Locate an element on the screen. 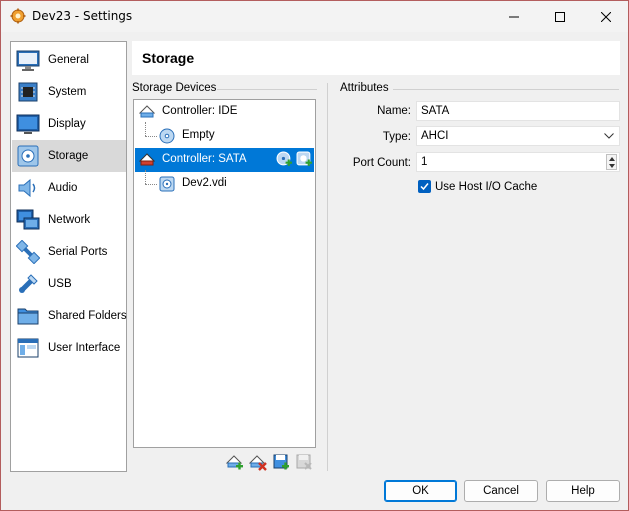 This screenshot has height=511, width=629. sidebar-item-label: Serial Ports is located at coordinates (78, 252).